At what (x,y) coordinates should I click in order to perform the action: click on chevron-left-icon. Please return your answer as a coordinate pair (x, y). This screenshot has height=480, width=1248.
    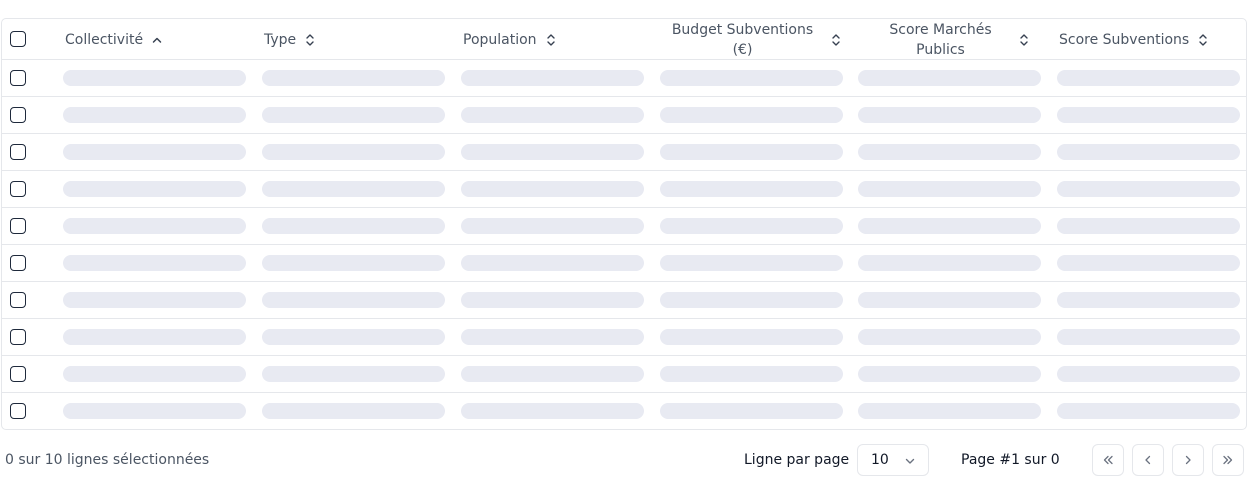
    Looking at the image, I should click on (1148, 460).